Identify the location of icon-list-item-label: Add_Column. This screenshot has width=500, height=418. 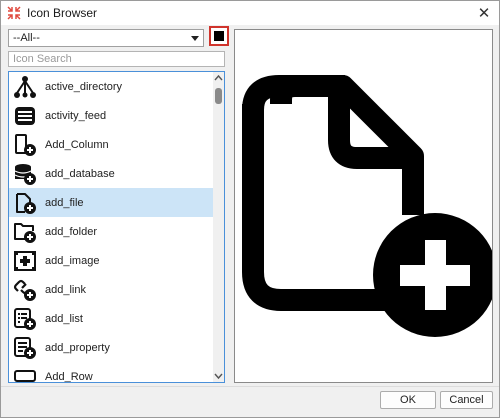
(77, 144).